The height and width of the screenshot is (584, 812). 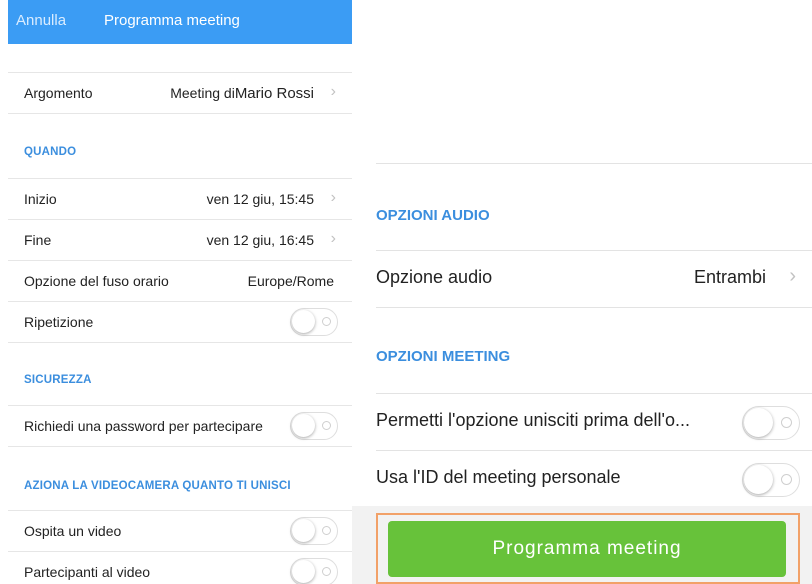 What do you see at coordinates (594, 279) in the screenshot?
I see `audio-option-row: Opzione audio Entrambi ›` at bounding box center [594, 279].